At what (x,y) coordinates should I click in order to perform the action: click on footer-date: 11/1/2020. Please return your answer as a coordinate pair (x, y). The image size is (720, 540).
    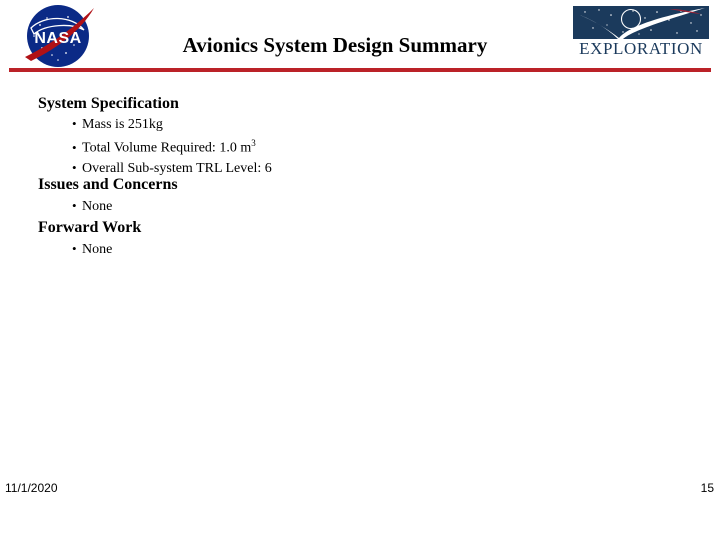
    Looking at the image, I should click on (31, 488).